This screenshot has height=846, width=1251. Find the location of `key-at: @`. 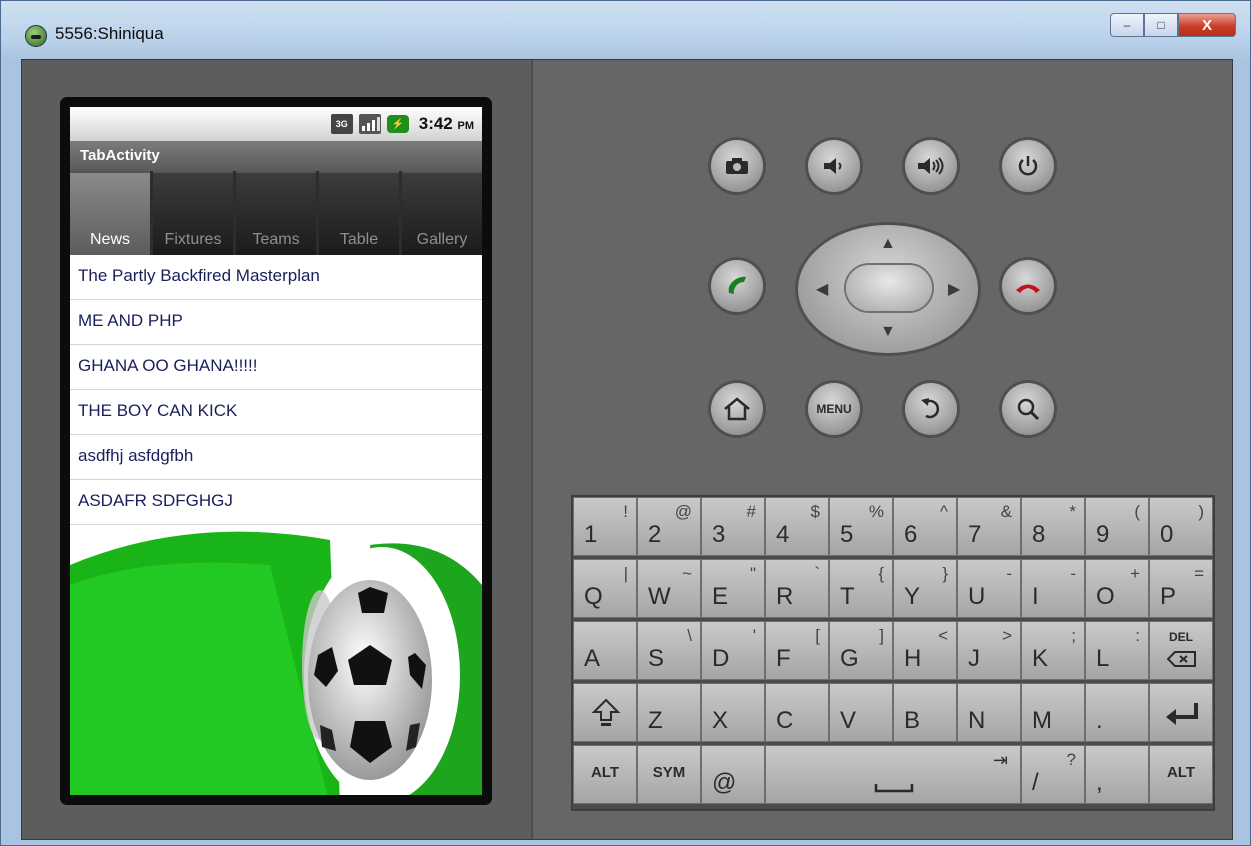

key-at: @ is located at coordinates (733, 774).